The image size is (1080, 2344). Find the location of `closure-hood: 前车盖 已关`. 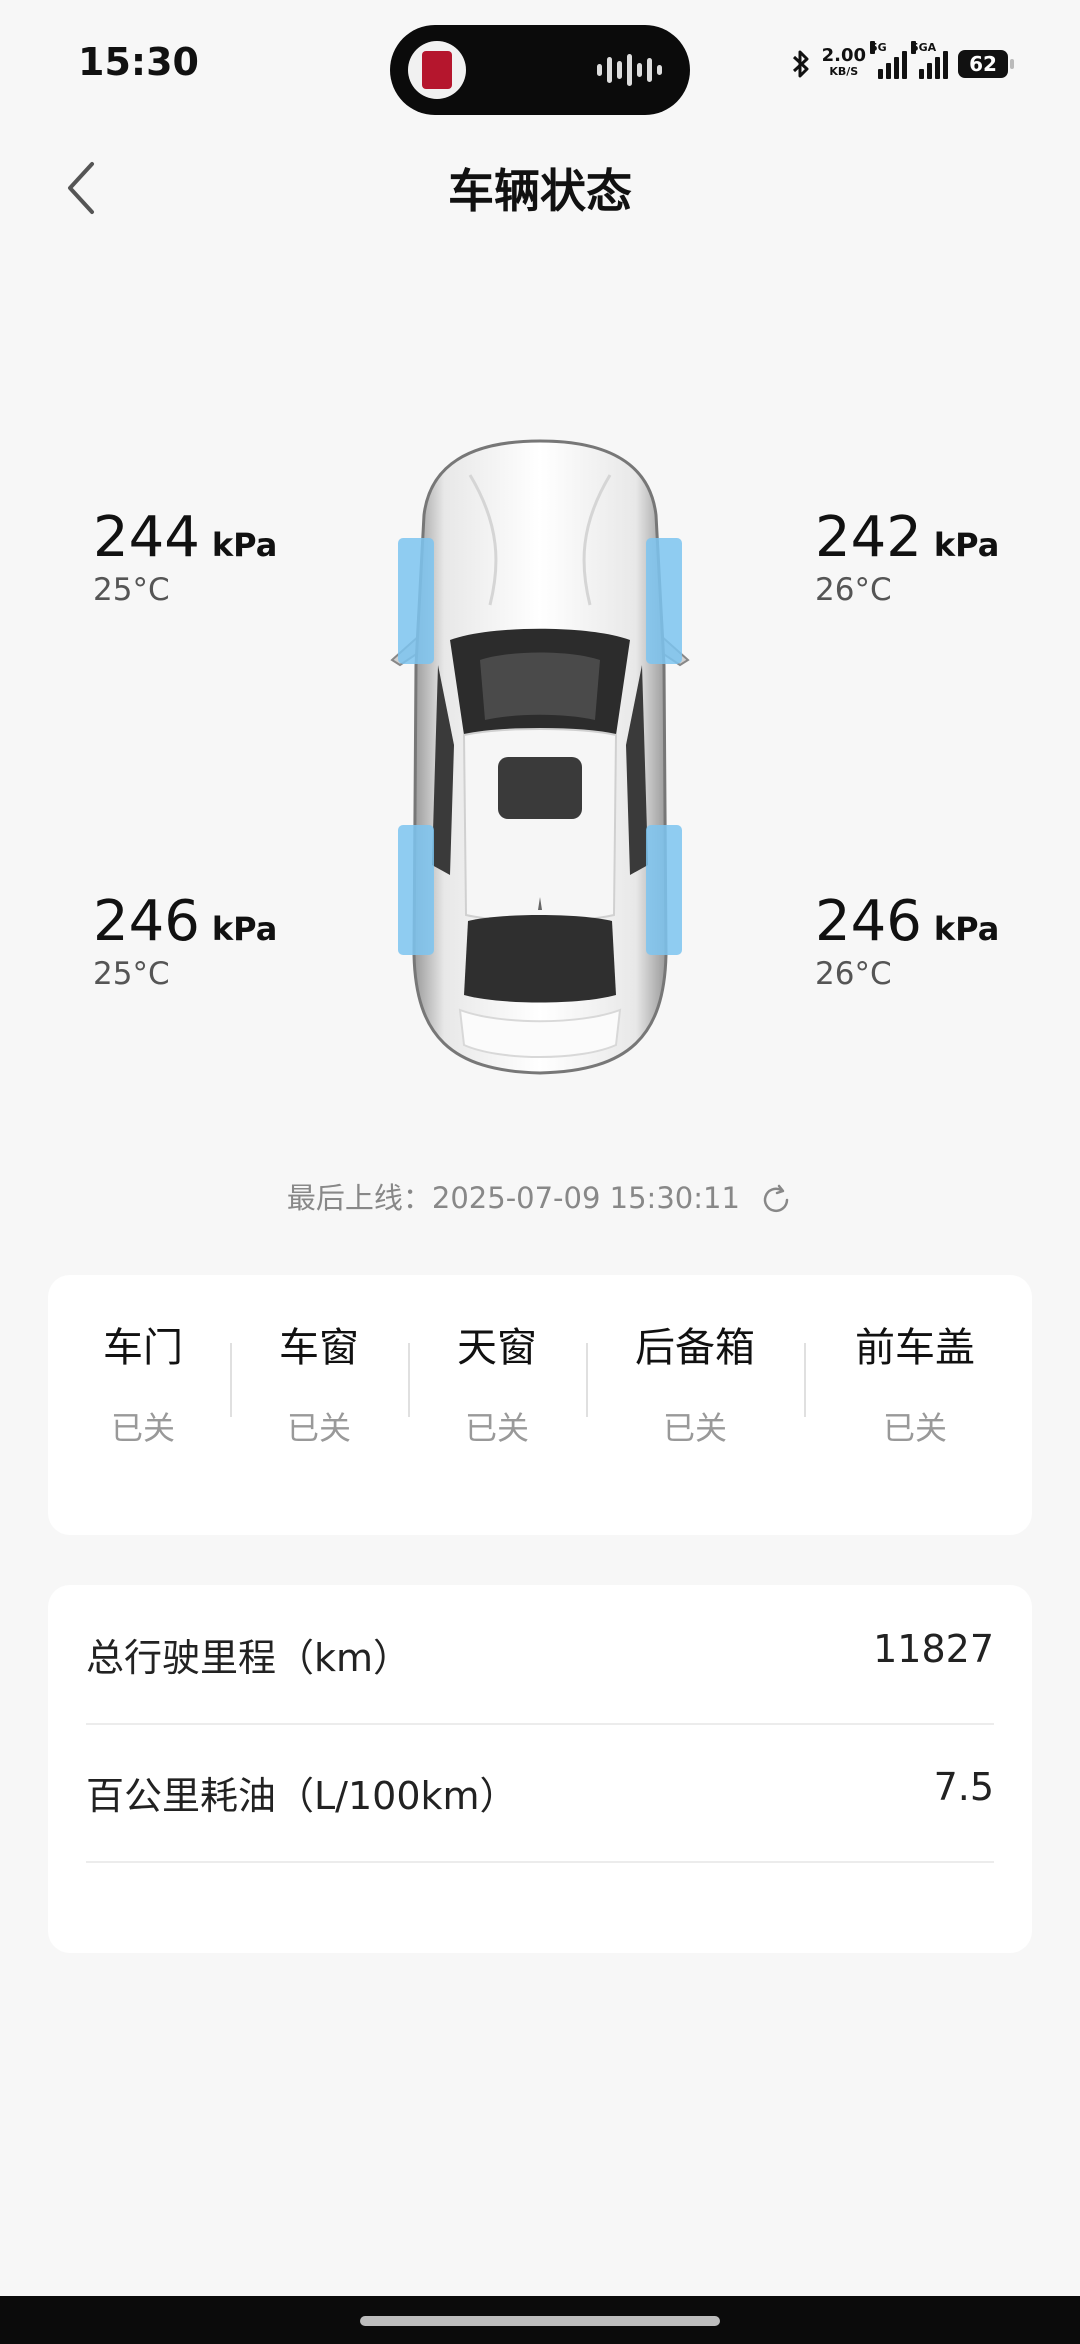

closure-hood: 前车盖 已关 is located at coordinates (915, 1382).